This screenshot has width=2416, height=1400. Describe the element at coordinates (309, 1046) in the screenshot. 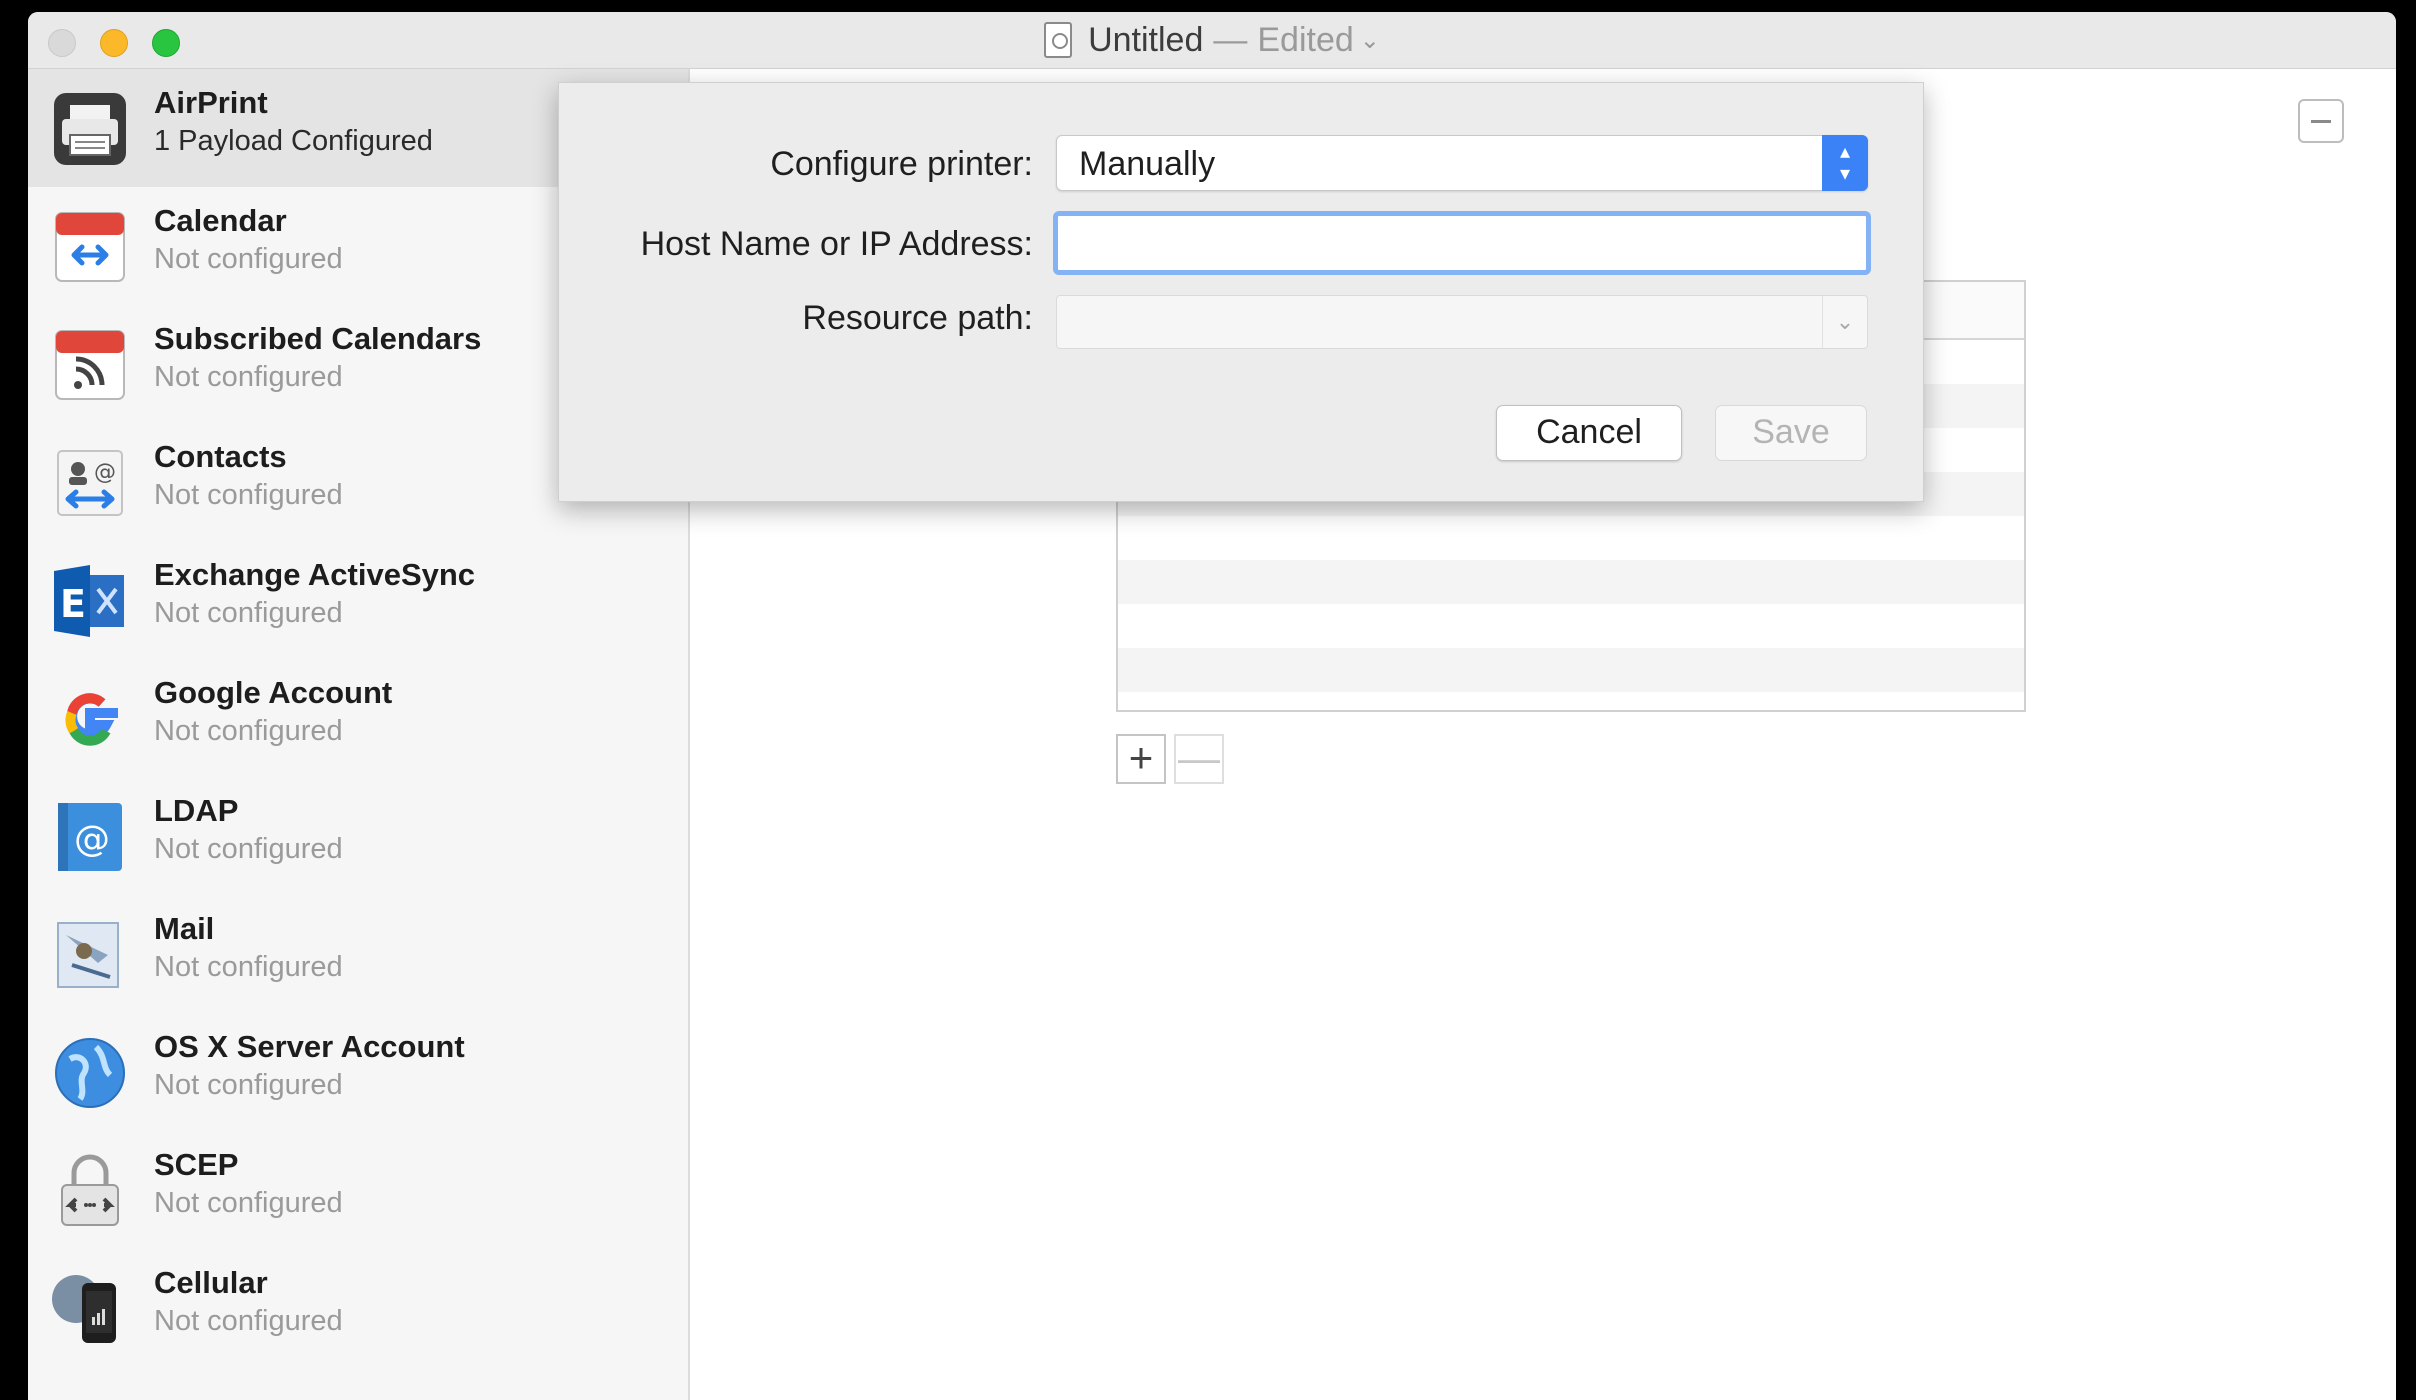

I see `sidebar-item-name: OS X Server Account` at that location.